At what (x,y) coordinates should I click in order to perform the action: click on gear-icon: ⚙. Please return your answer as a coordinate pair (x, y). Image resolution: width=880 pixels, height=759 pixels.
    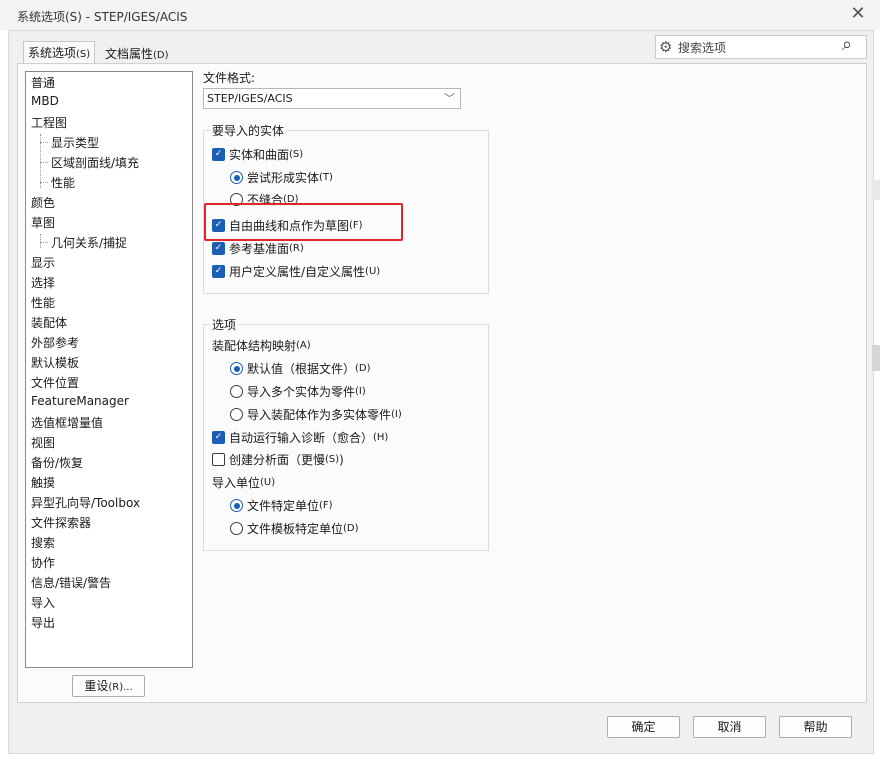
    Looking at the image, I should click on (665, 47).